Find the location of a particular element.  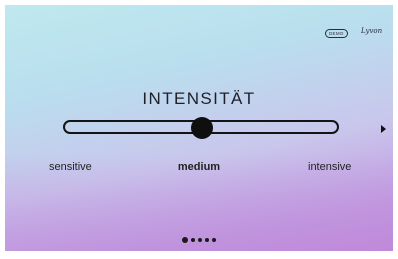

pagination-dots is located at coordinates (199, 240).